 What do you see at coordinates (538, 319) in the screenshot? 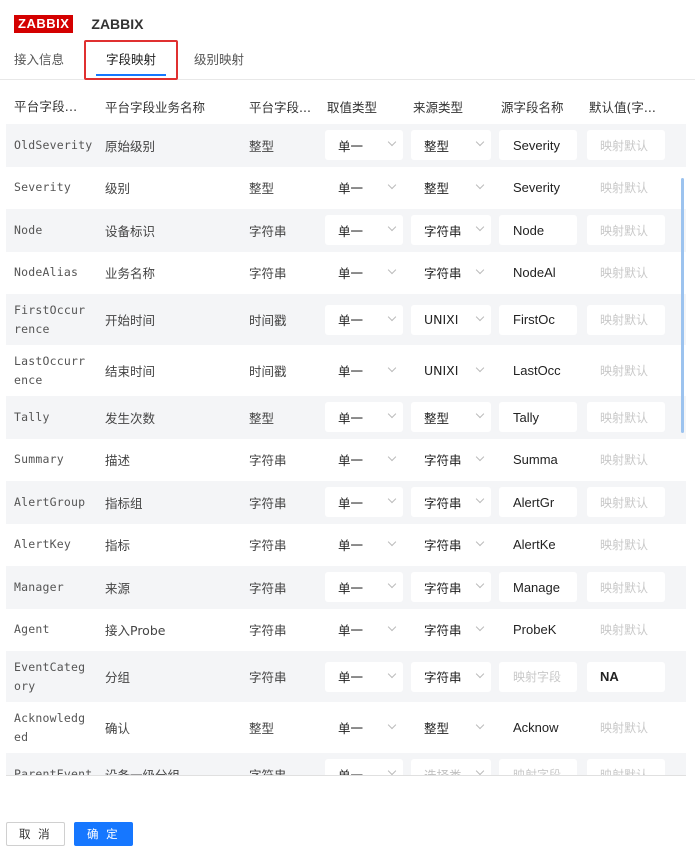
I see `source-field-input: FirstOc` at bounding box center [538, 319].